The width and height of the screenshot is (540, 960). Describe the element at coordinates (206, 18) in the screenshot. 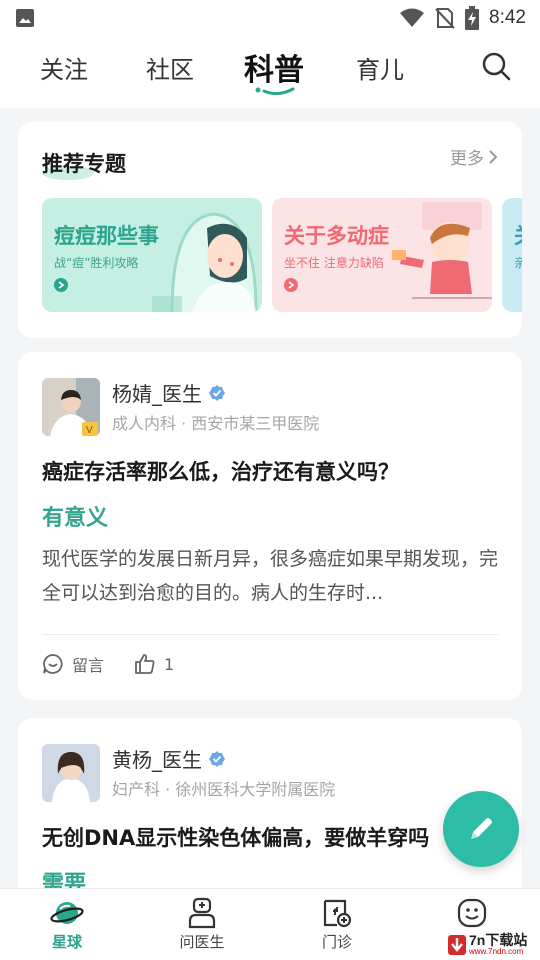

I see `status-left` at that location.